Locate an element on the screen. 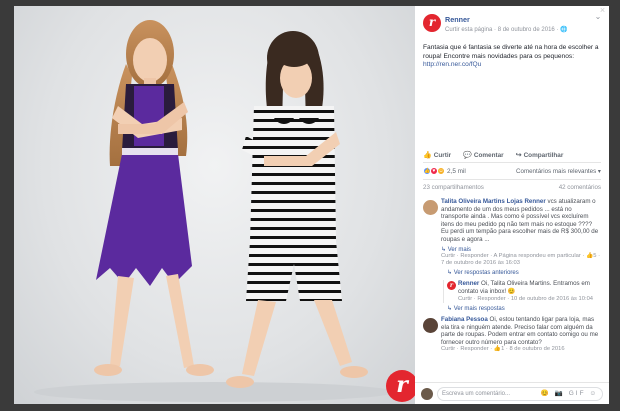  page-name-link: Renner is located at coordinates (524, 19).